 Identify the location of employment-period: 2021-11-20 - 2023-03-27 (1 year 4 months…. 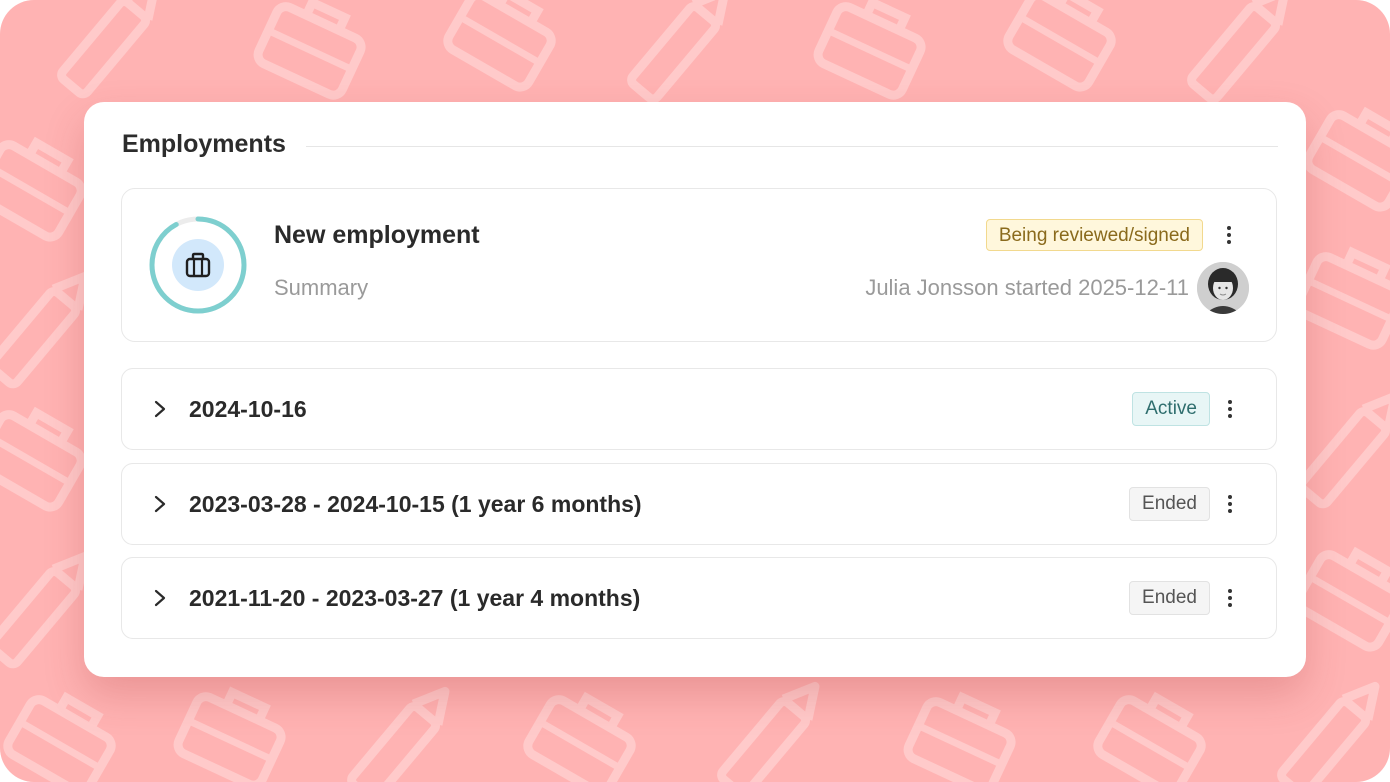
(415, 598).